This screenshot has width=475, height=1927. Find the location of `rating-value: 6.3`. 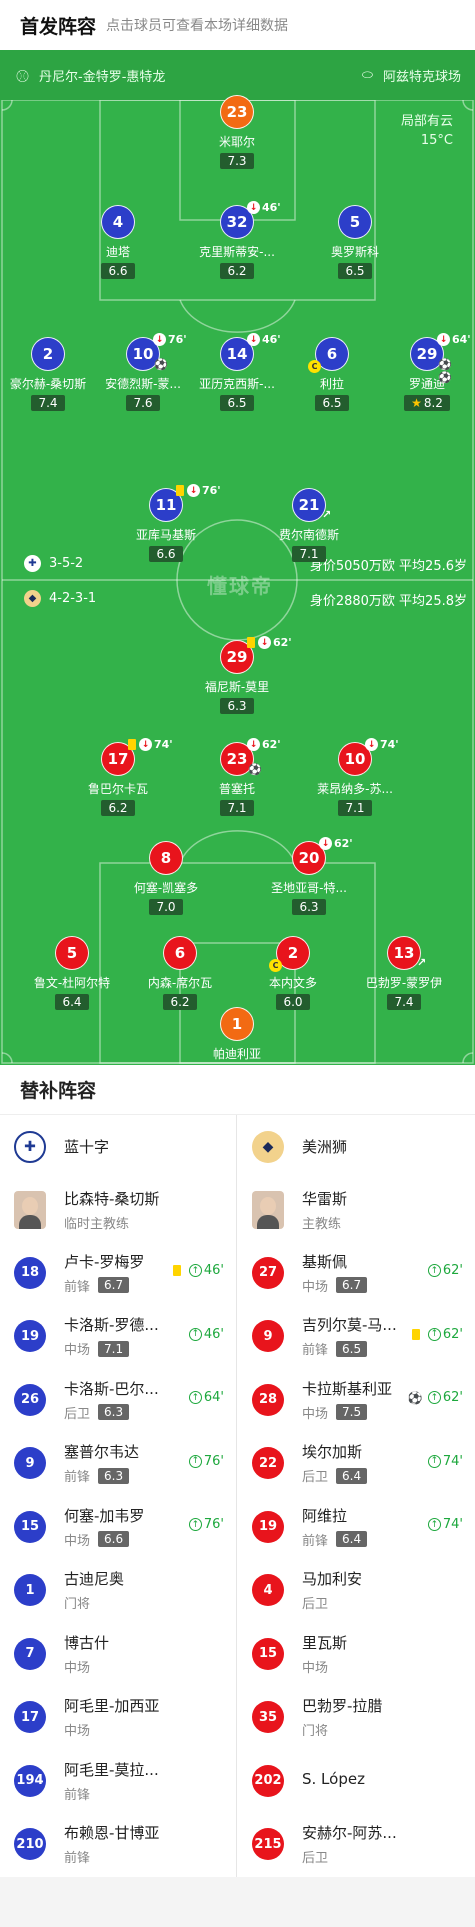

rating-value: 6.3 is located at coordinates (237, 706).